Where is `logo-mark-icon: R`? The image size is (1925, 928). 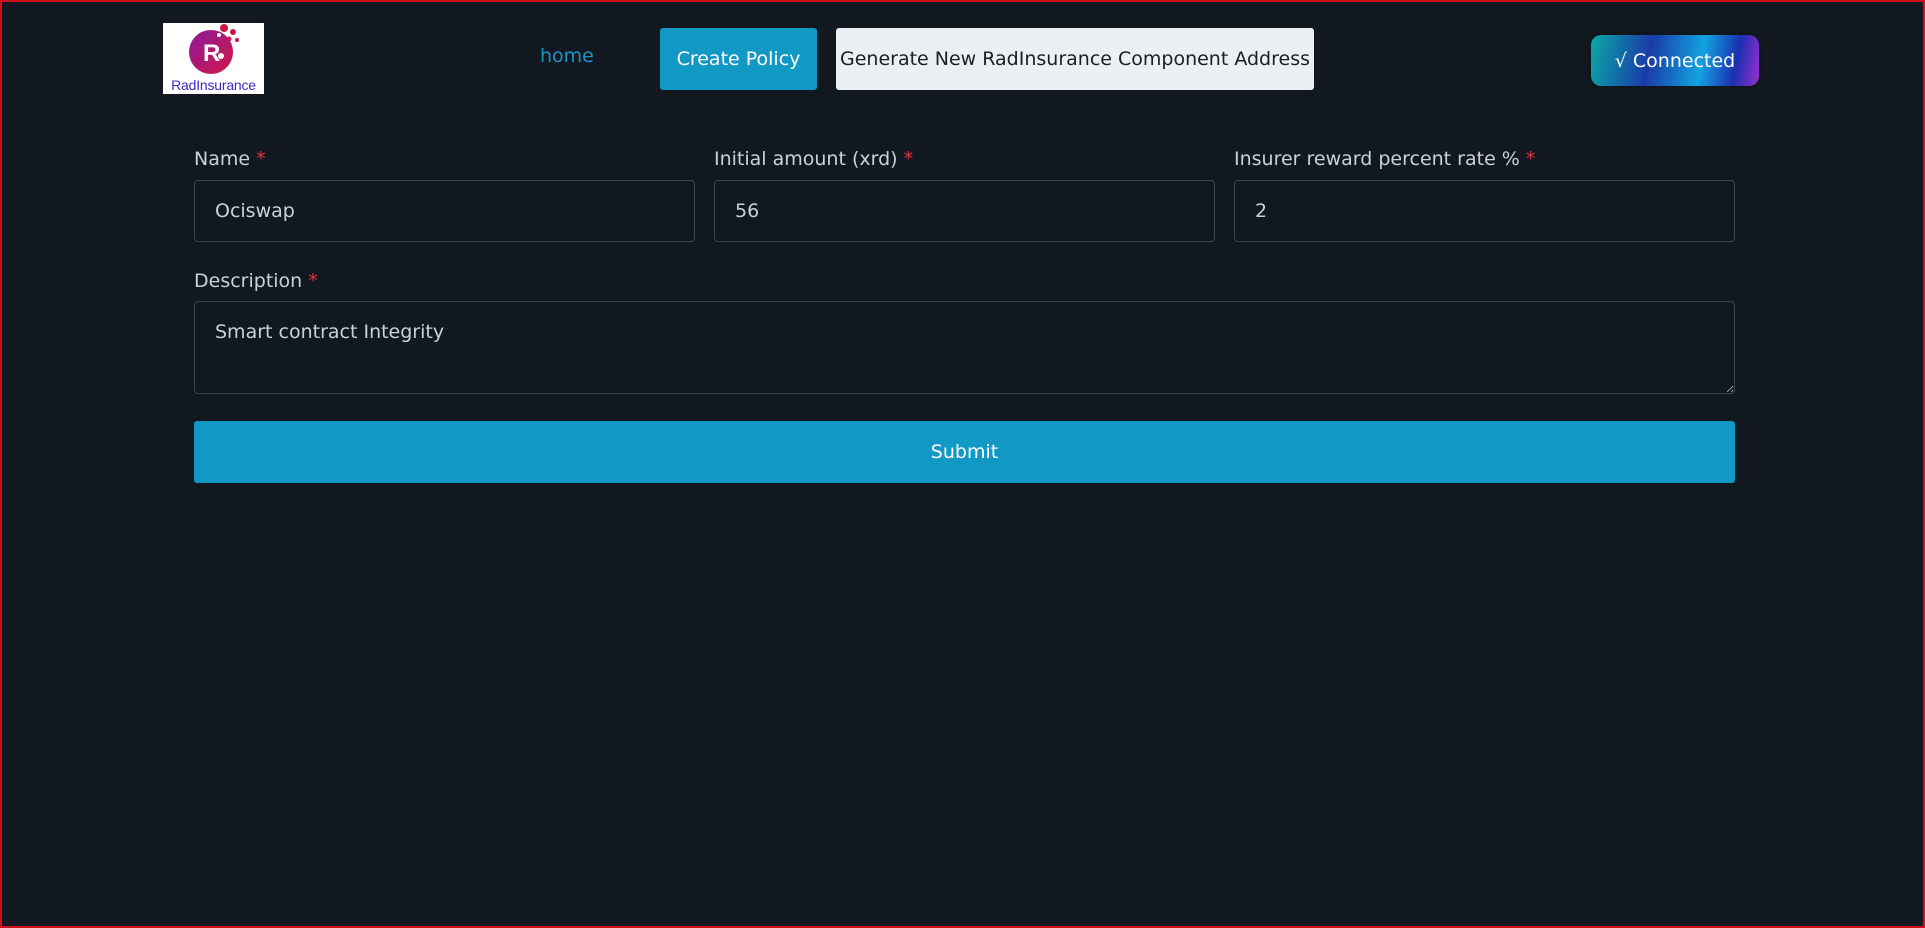
logo-mark-icon: R is located at coordinates (214, 49).